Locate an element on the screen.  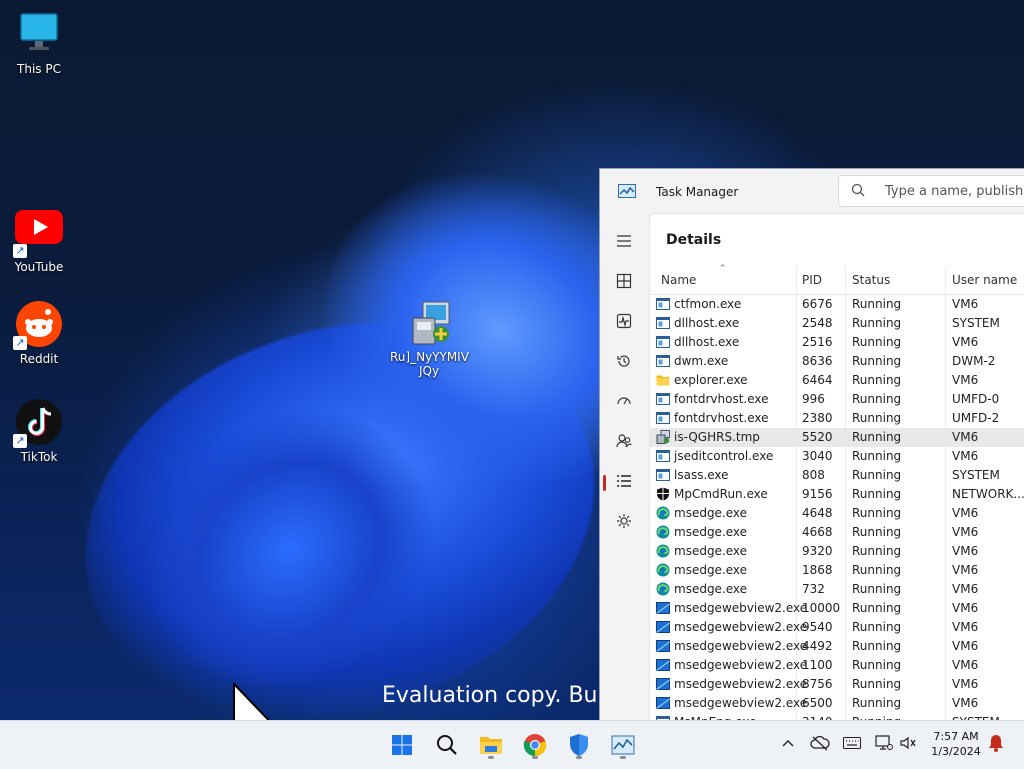
sort-ascending-icon: ⌃ is located at coordinates (723, 269).